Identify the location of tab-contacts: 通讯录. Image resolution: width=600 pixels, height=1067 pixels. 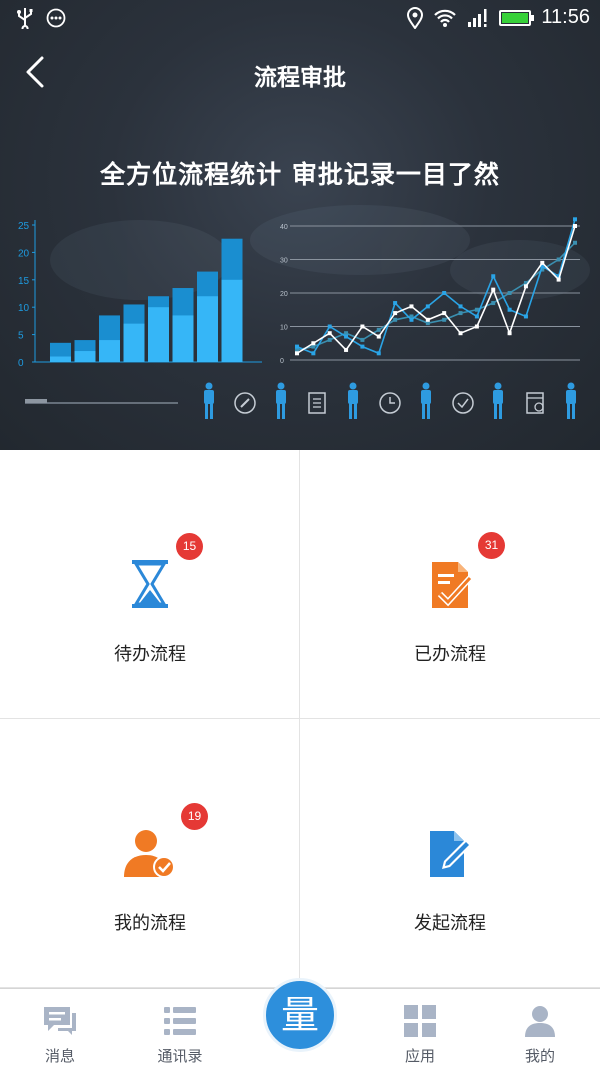
(180, 1028).